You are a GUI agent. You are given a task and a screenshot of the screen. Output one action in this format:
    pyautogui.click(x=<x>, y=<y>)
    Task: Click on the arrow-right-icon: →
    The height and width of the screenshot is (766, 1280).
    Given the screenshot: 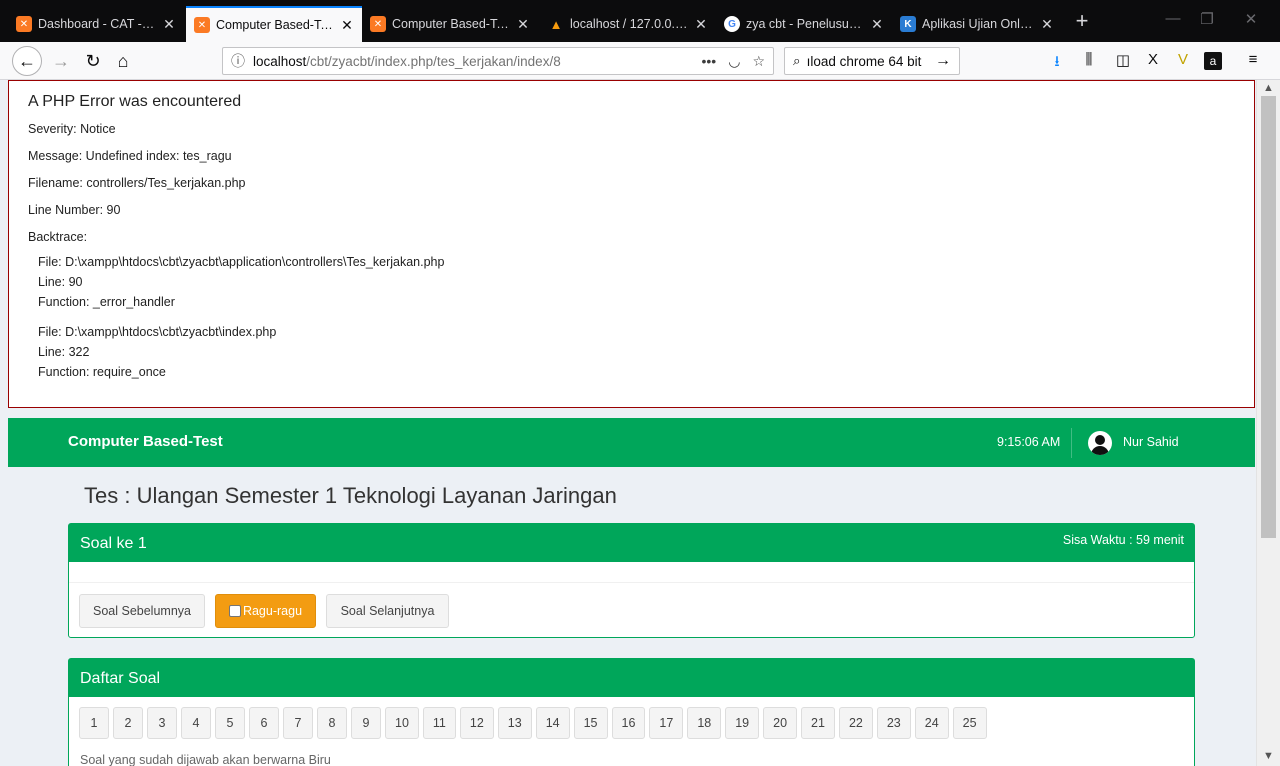 What is the action you would take?
    pyautogui.click(x=61, y=60)
    